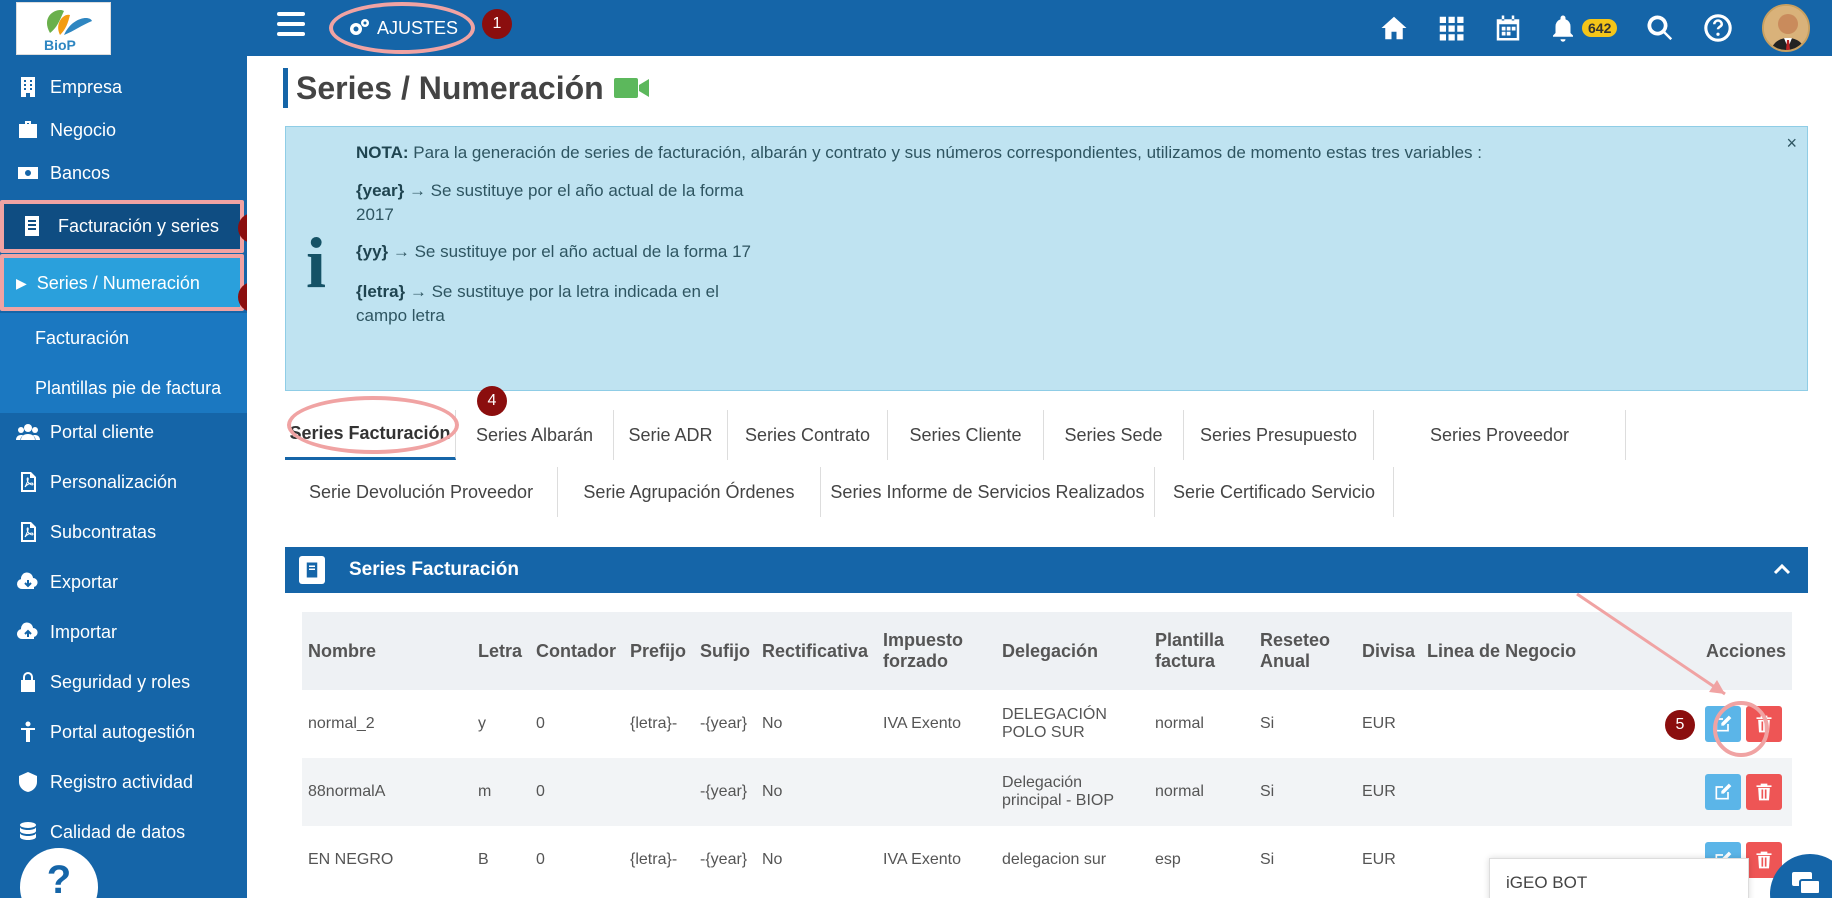  I want to click on page-header: Series / Numeración, so click(466, 88).